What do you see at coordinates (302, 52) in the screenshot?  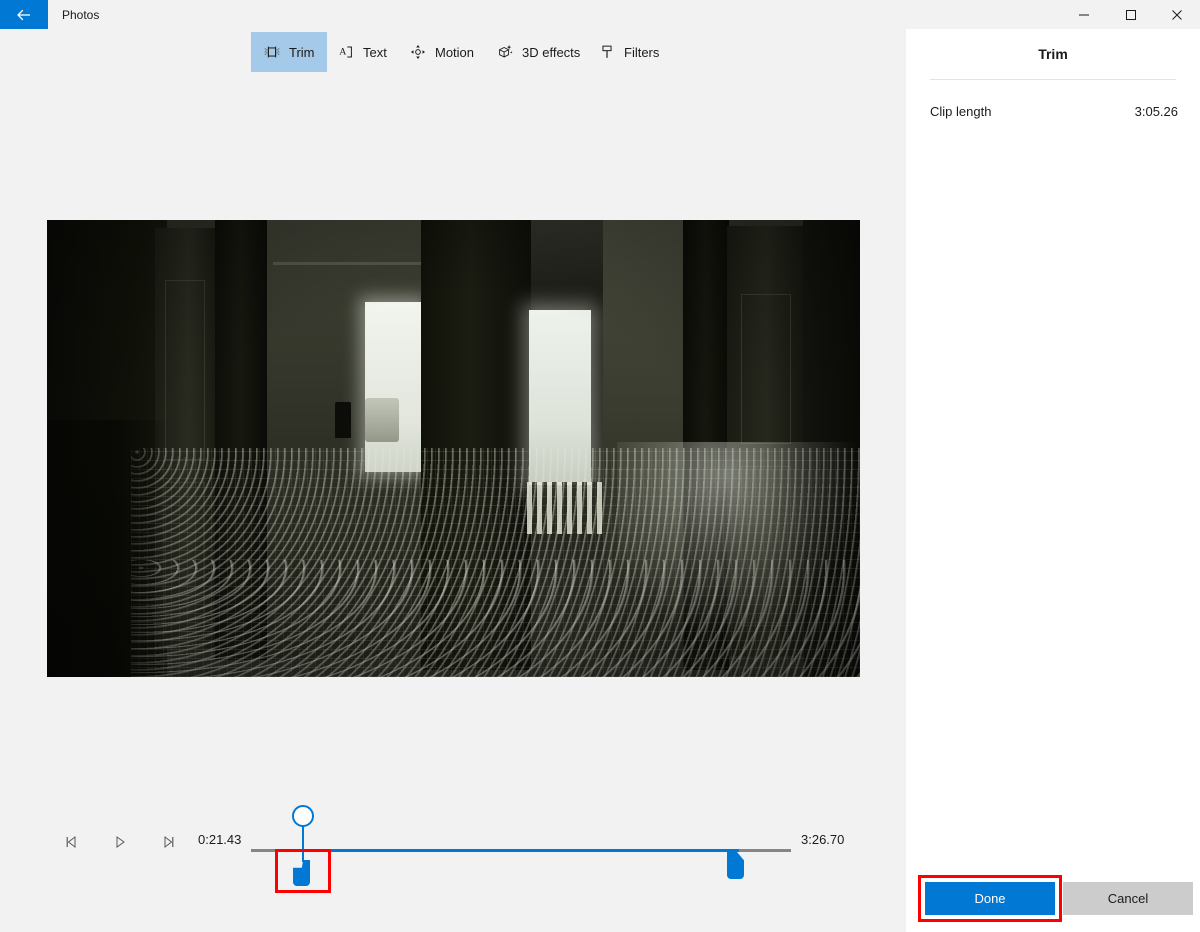 I see `tool-label: Trim` at bounding box center [302, 52].